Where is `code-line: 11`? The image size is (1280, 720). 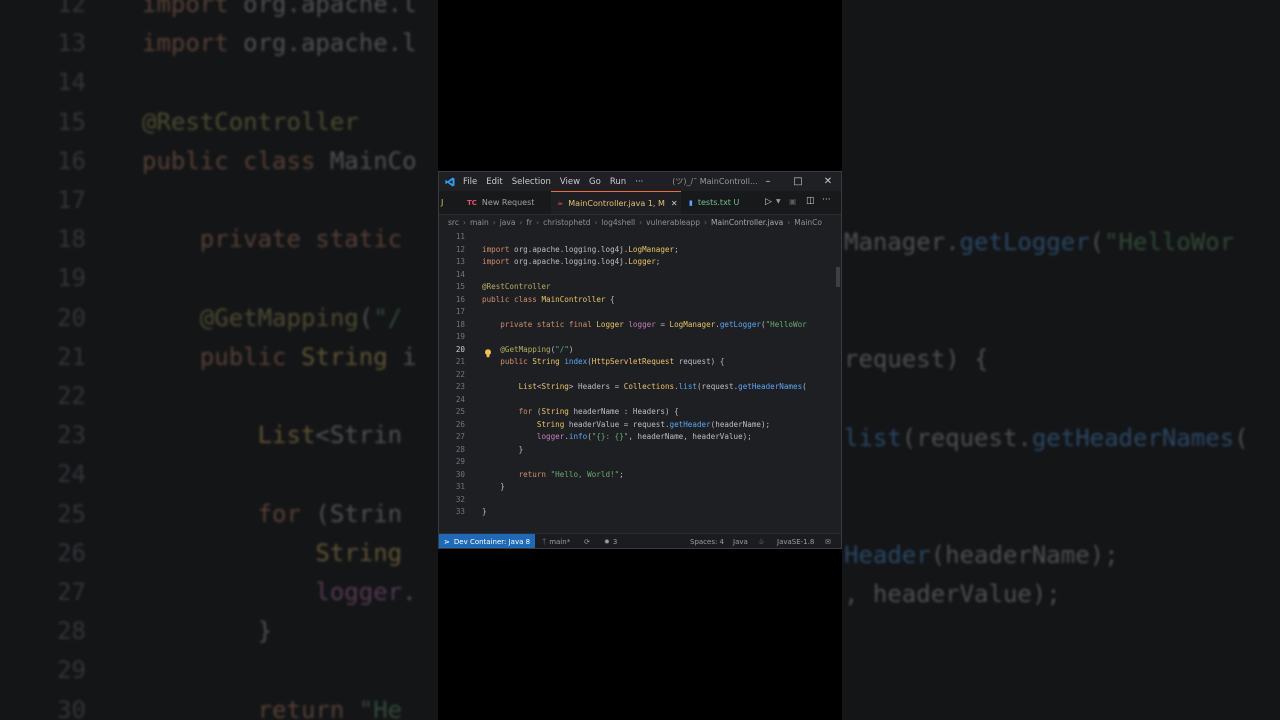 code-line: 11 is located at coordinates (640, 238).